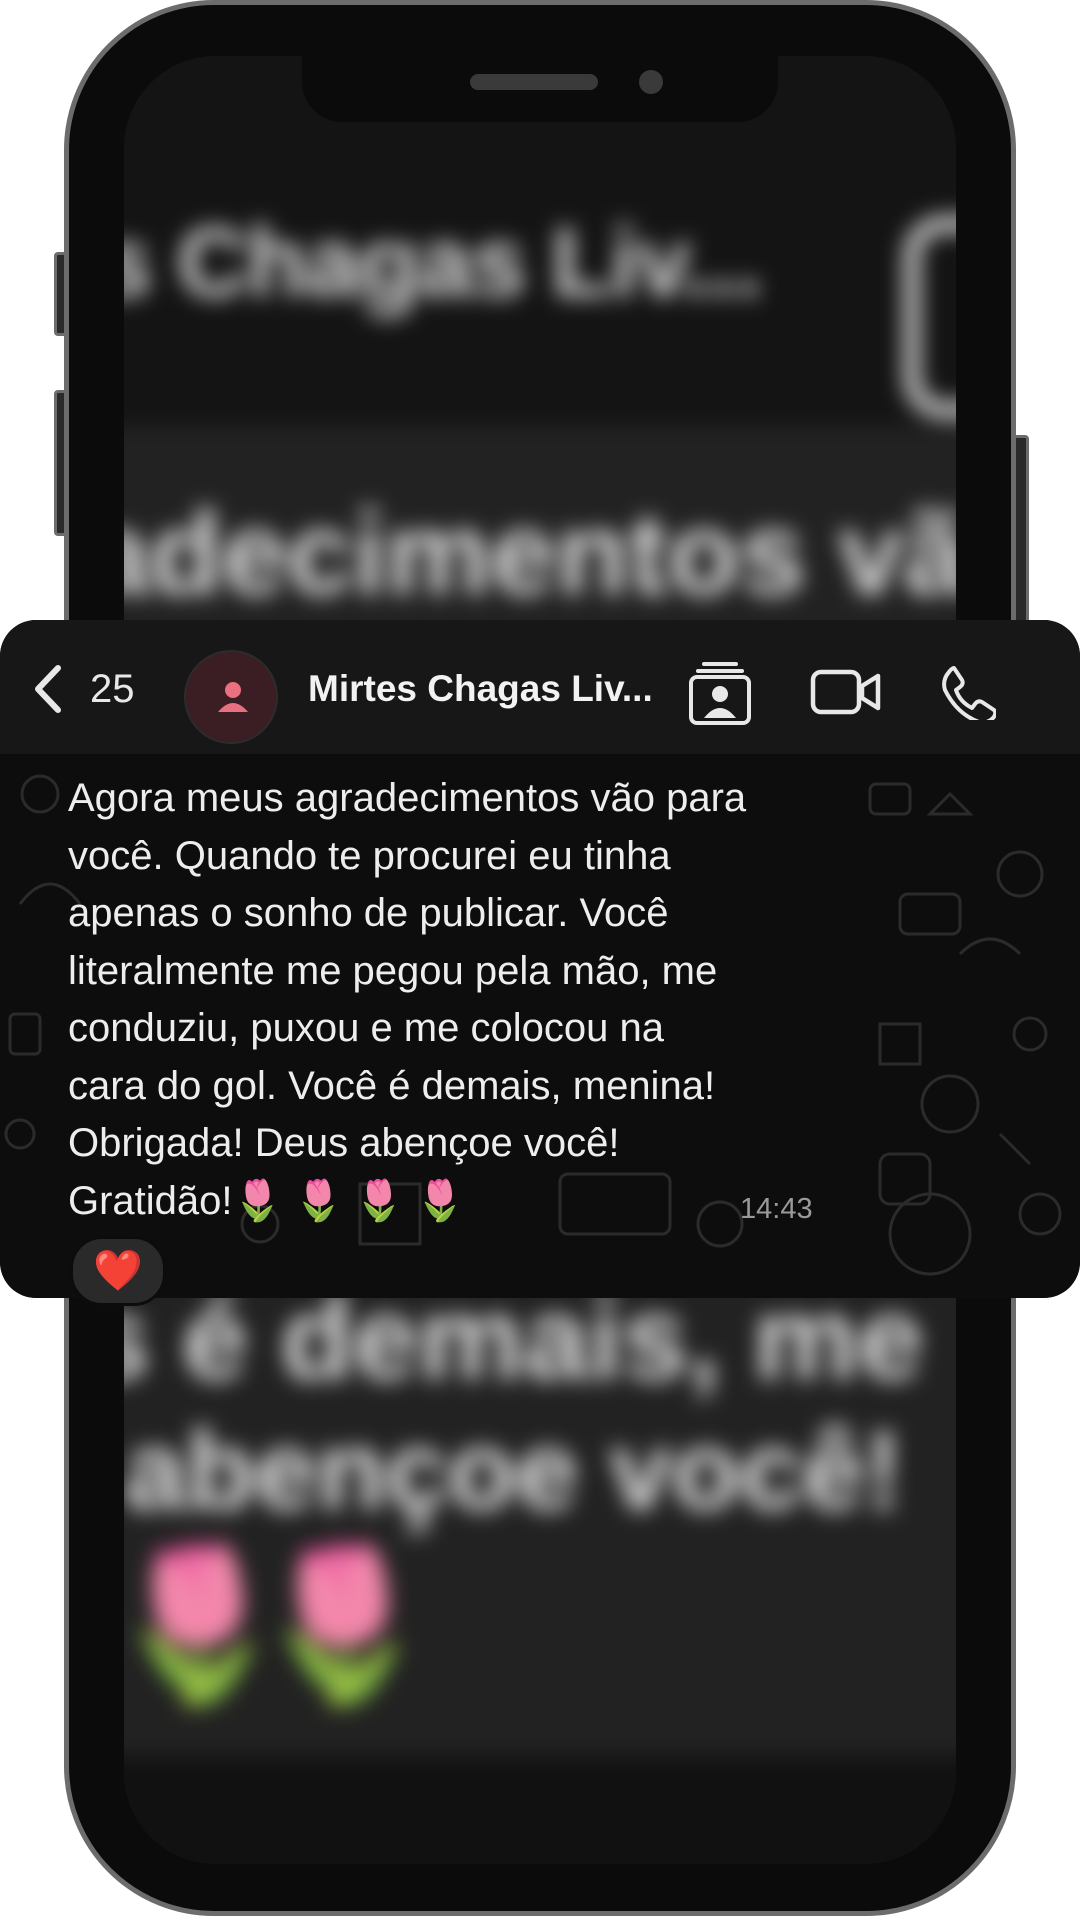 The width and height of the screenshot is (1080, 1920). Describe the element at coordinates (930, 317) in the screenshot. I see `blurred-icon` at that location.